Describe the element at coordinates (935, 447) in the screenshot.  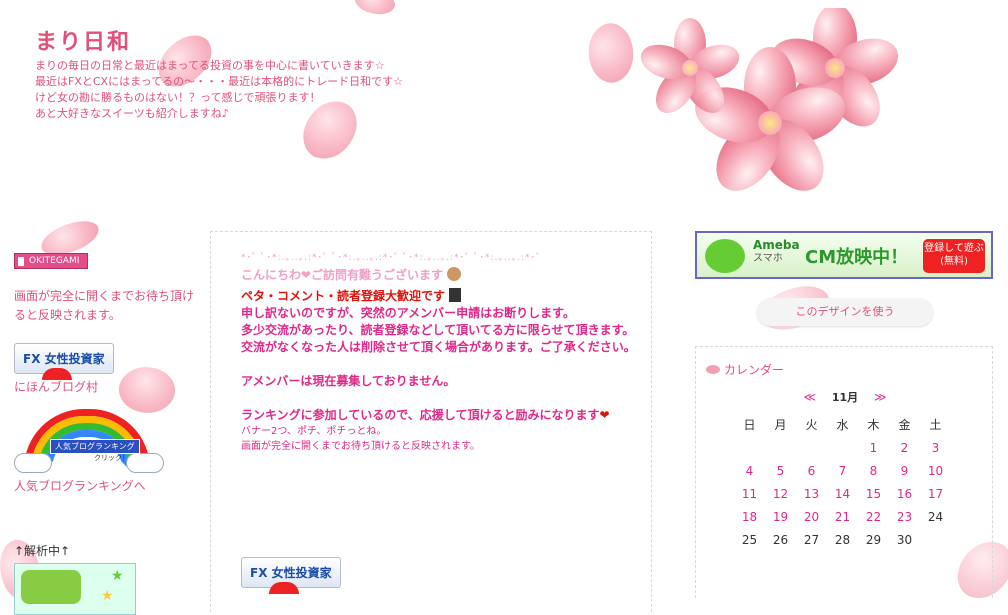
I see `calendar-day: 3` at that location.